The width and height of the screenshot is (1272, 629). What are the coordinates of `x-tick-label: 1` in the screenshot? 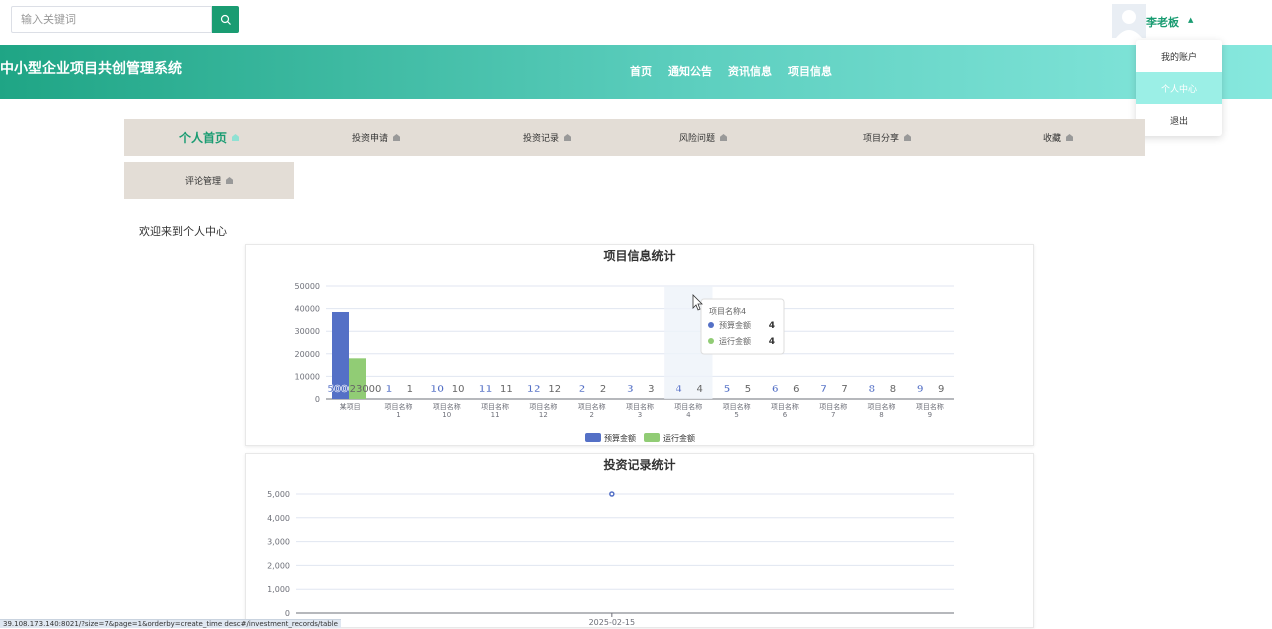 It's located at (398, 415).